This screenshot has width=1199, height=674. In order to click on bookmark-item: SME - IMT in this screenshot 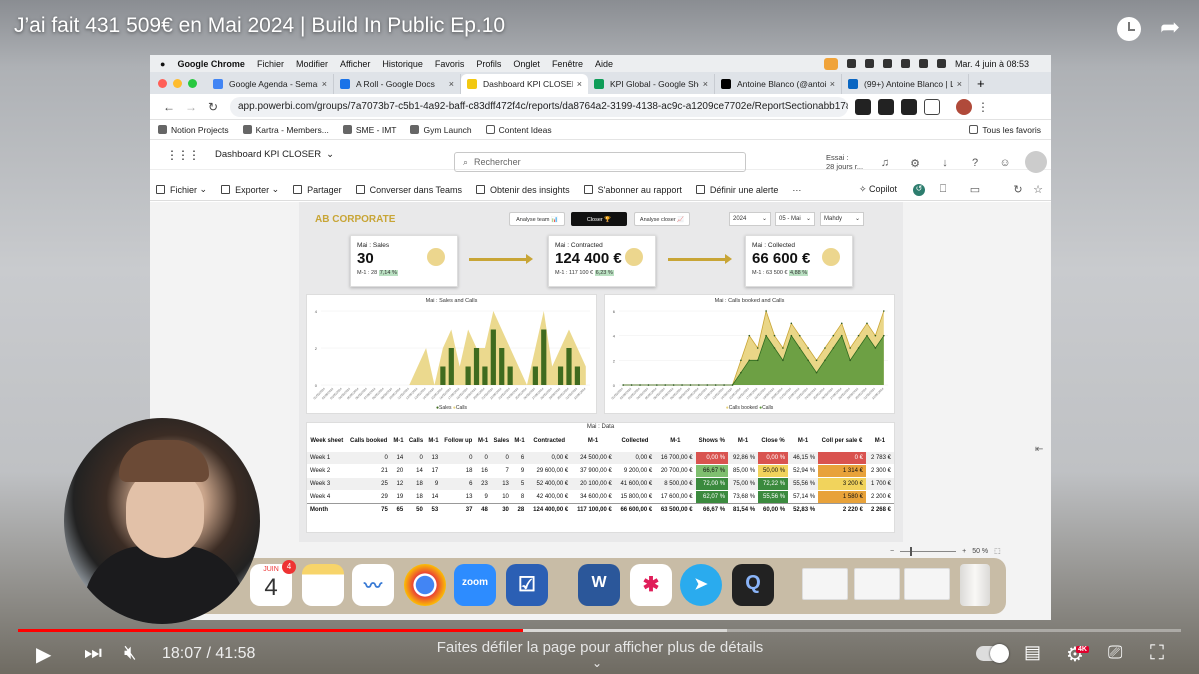, I will do `click(369, 130)`.